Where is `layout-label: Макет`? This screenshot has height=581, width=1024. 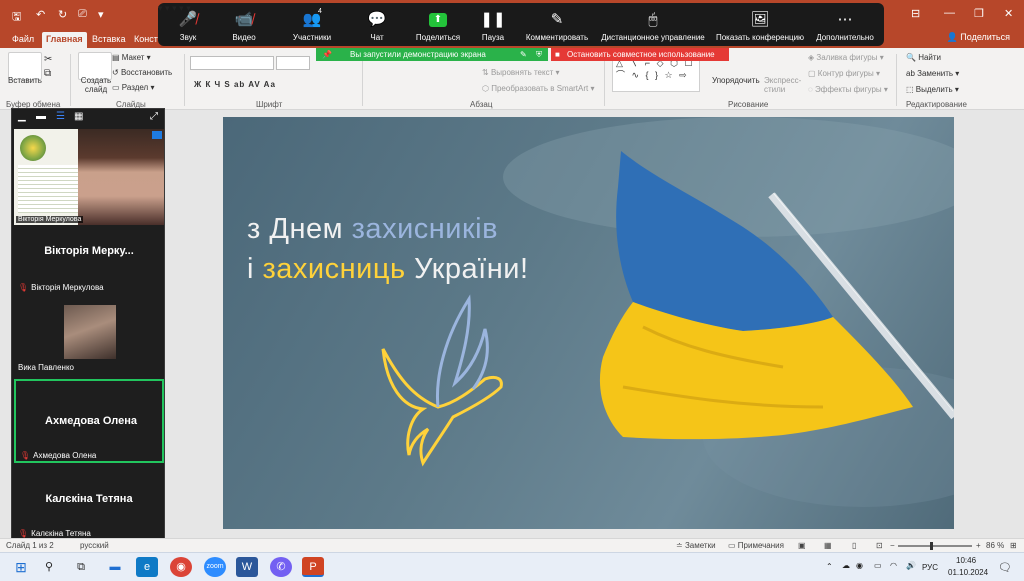
layout-label: Макет is located at coordinates (133, 57).